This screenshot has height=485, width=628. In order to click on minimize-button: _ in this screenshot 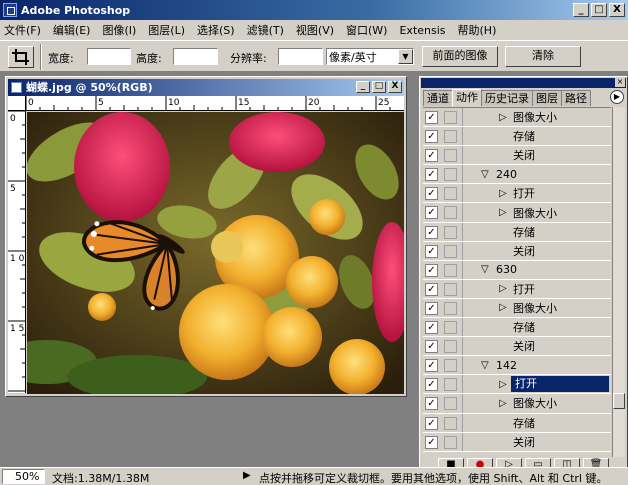, I will do `click(581, 10)`.